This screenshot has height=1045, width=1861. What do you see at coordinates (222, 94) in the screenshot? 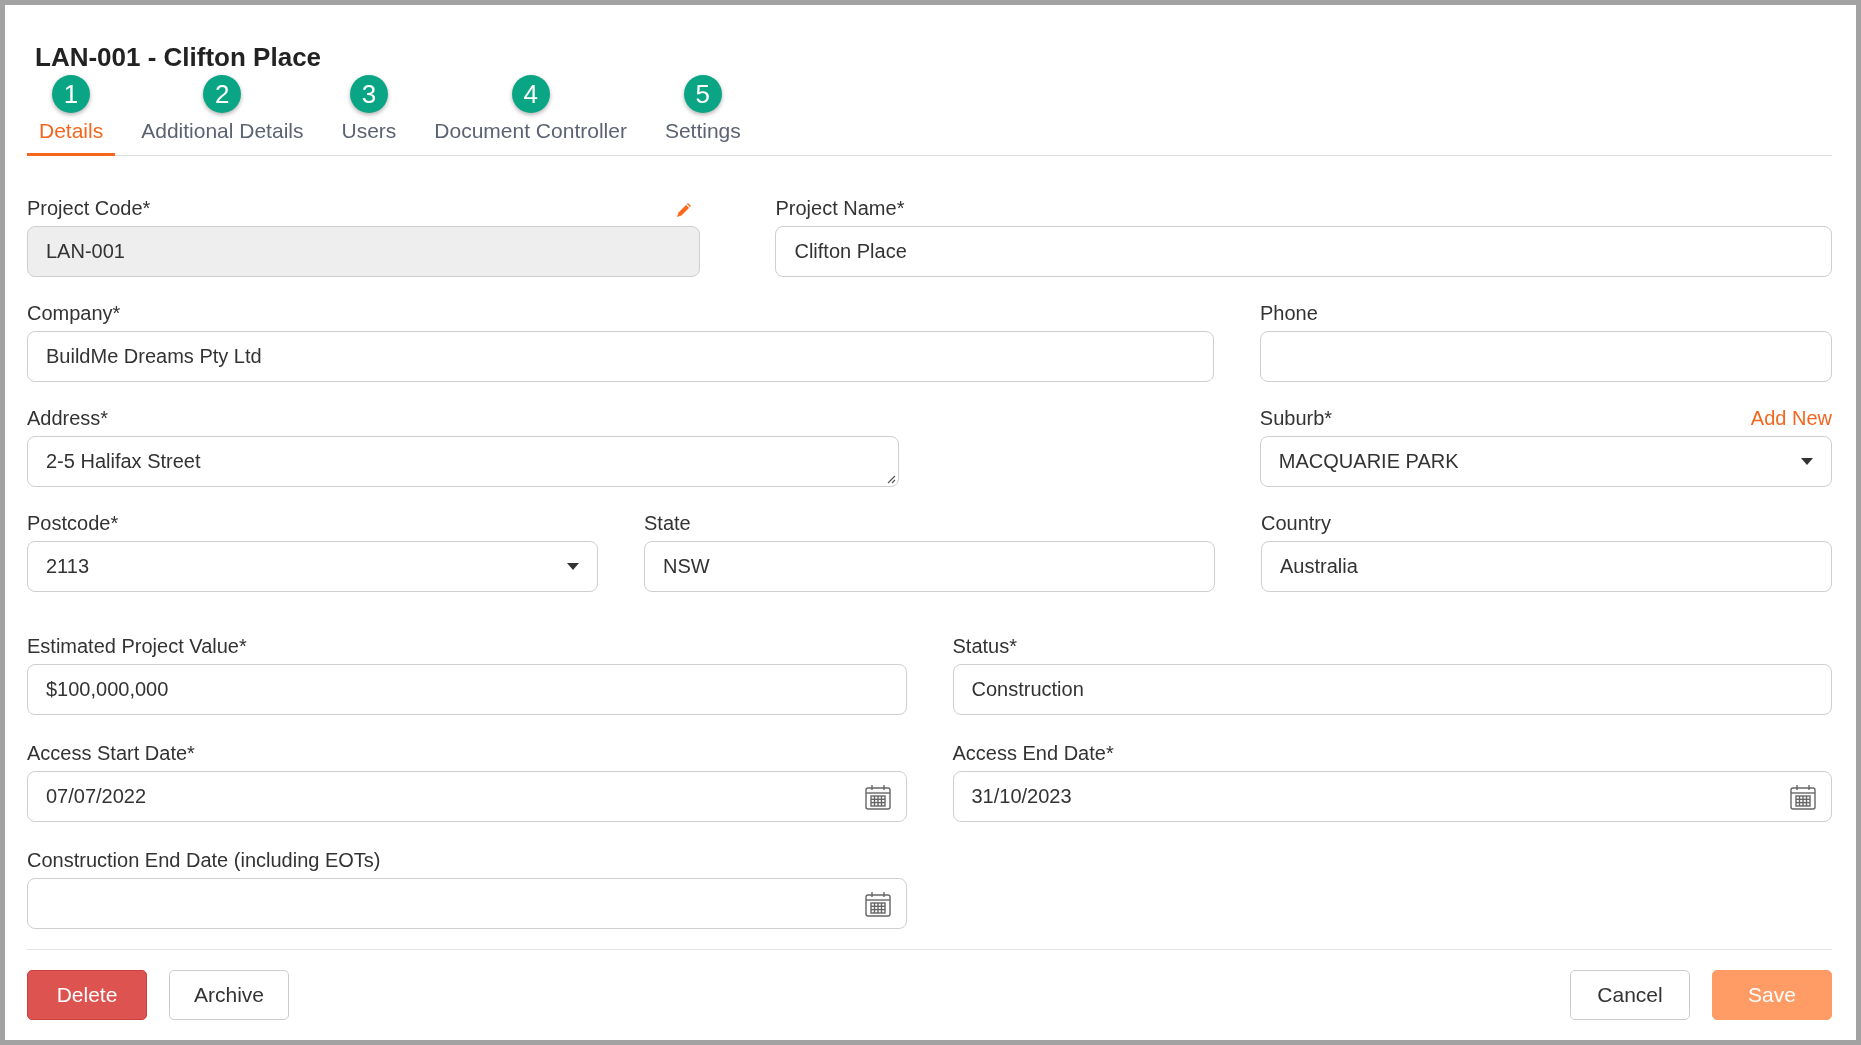
I see `step-number-badge: 2` at bounding box center [222, 94].